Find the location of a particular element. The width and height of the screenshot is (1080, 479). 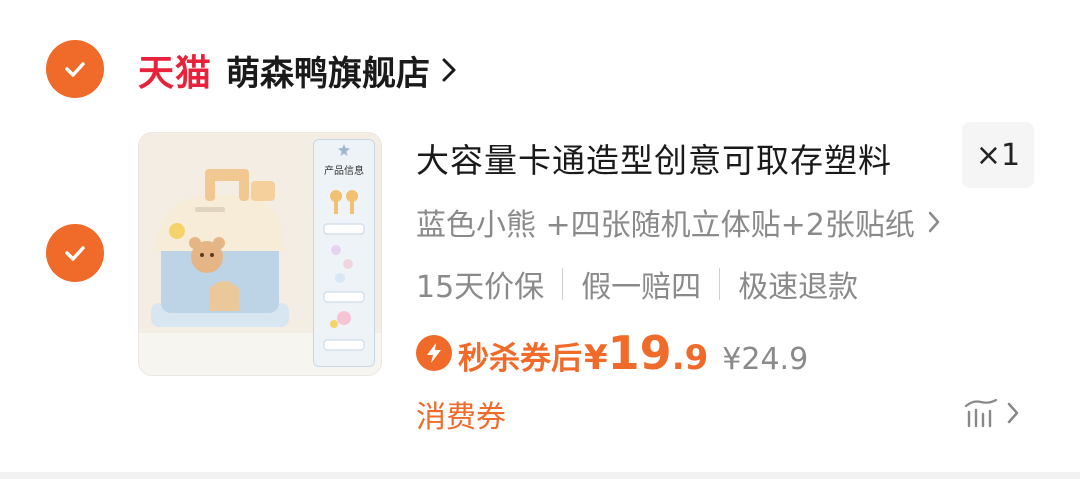

lightning-icon is located at coordinates (434, 353).